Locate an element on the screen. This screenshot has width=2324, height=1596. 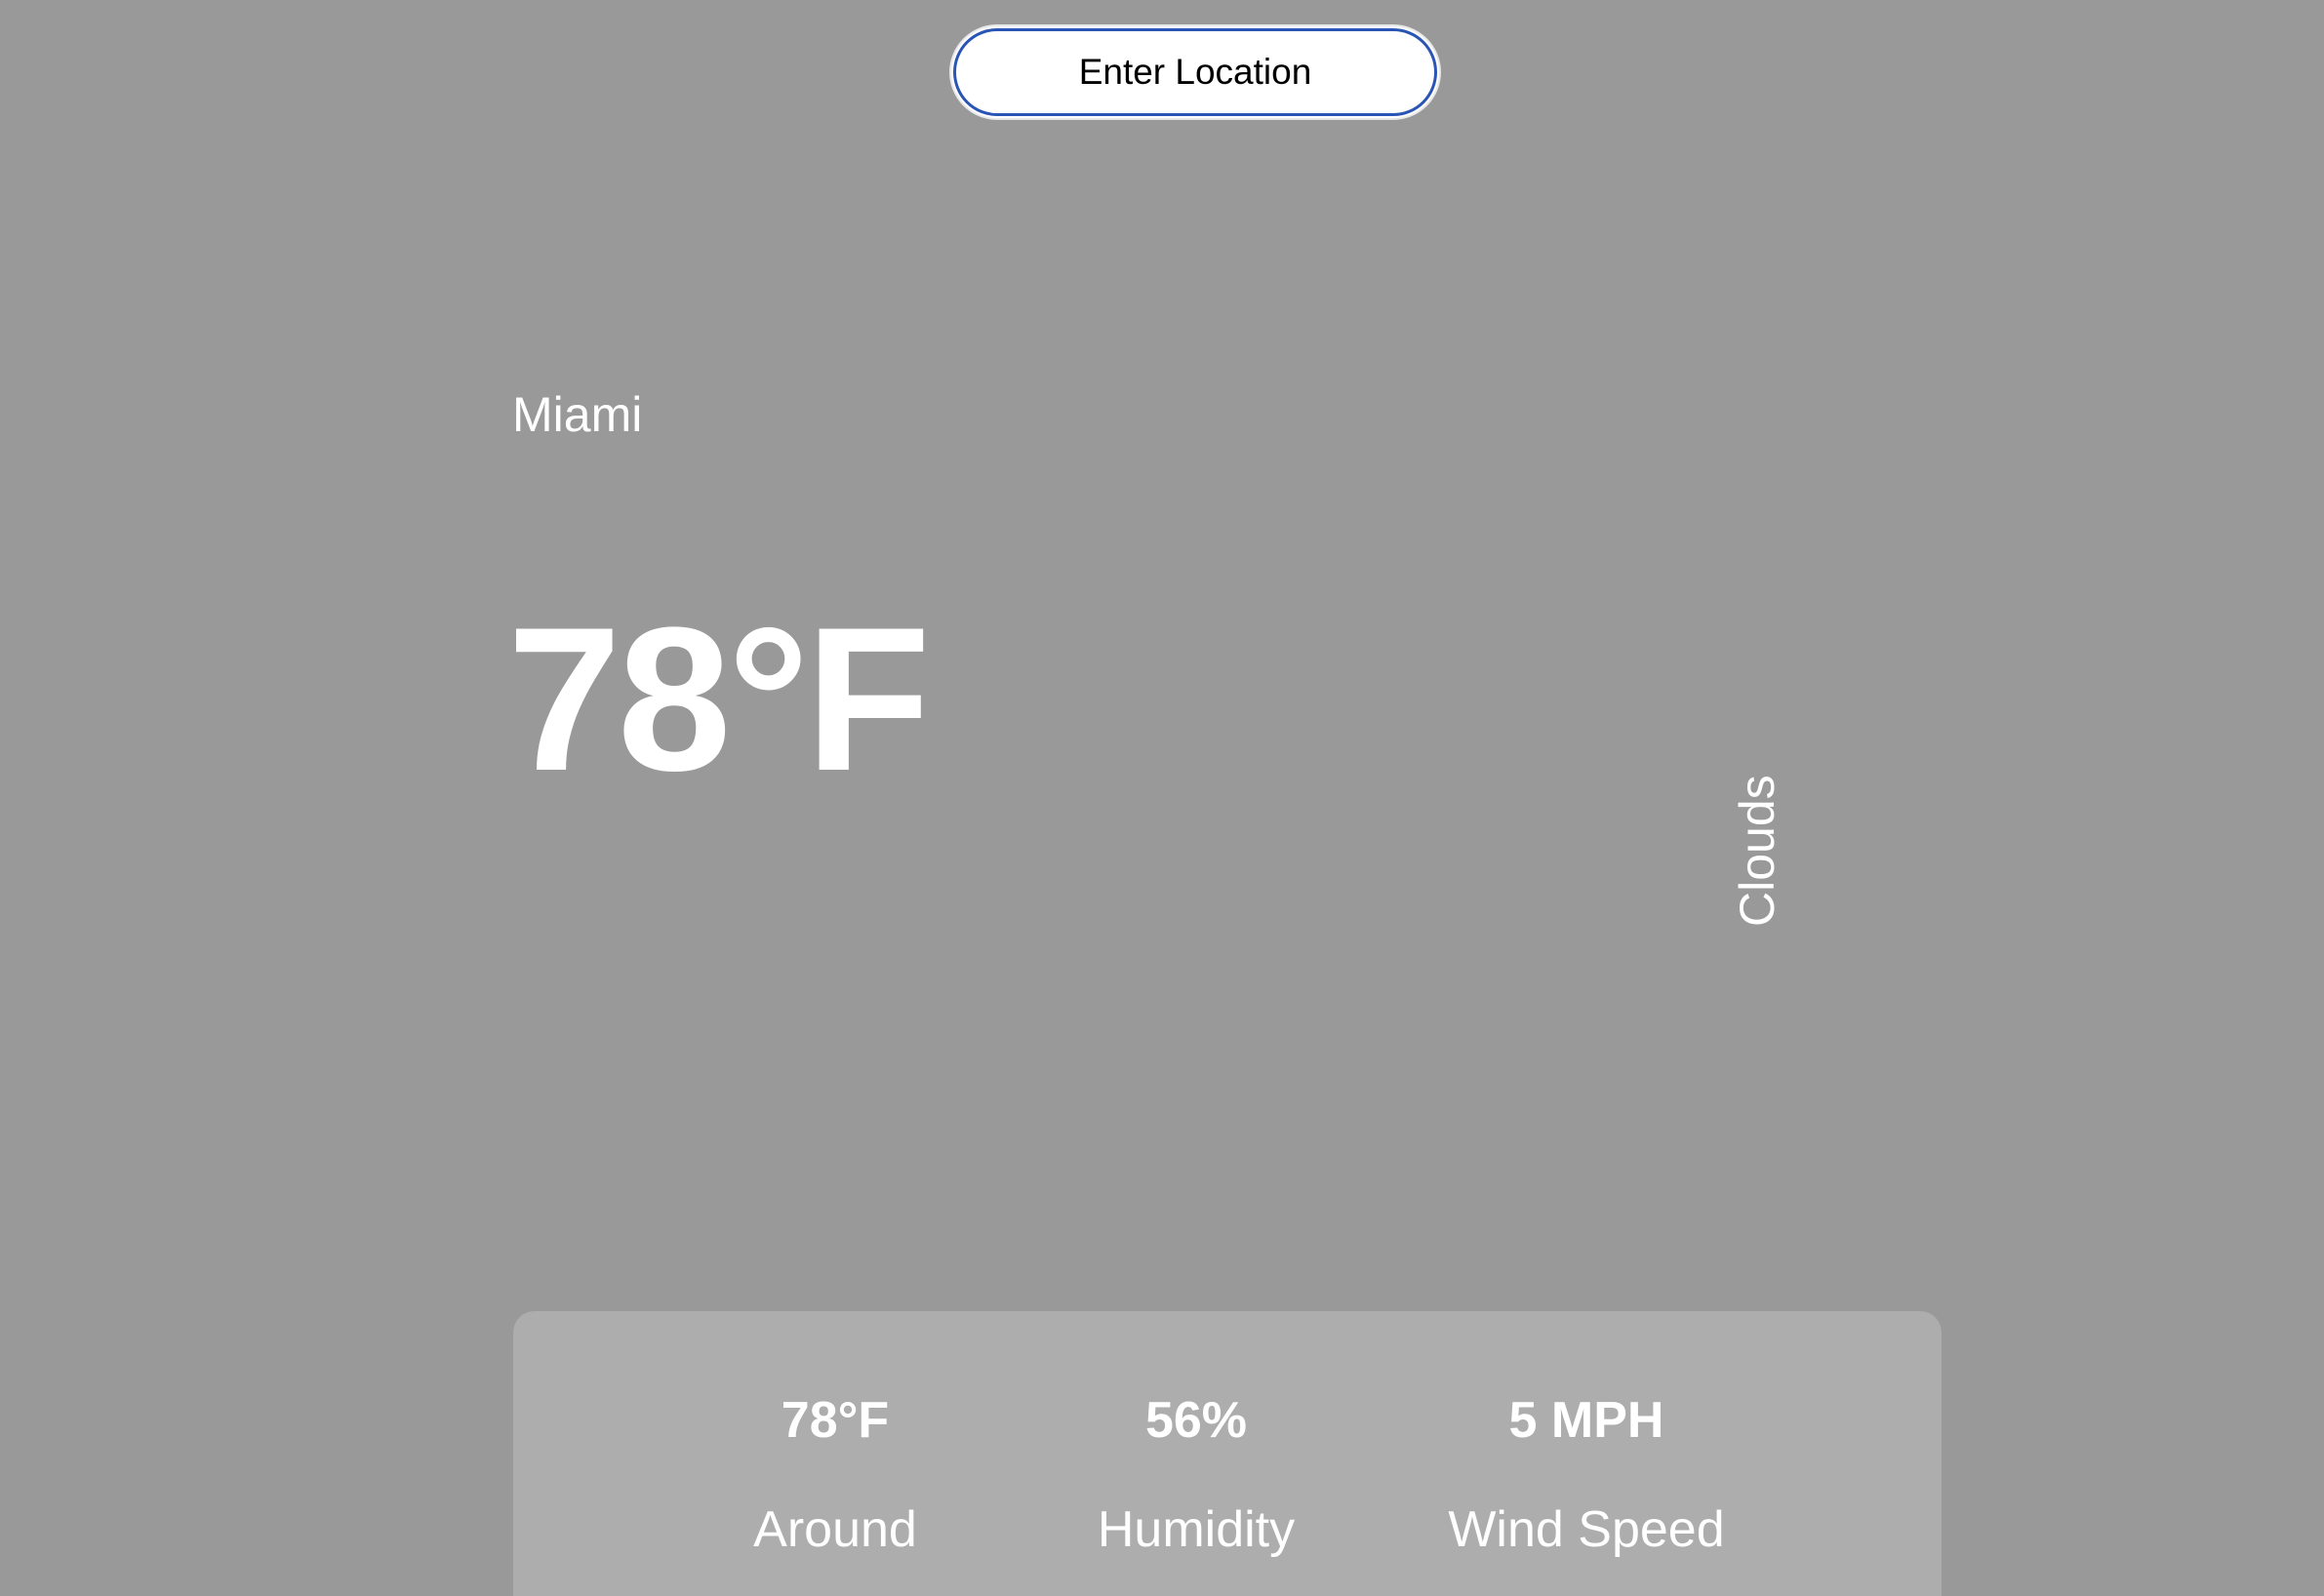
location-search-input is located at coordinates (1195, 72).